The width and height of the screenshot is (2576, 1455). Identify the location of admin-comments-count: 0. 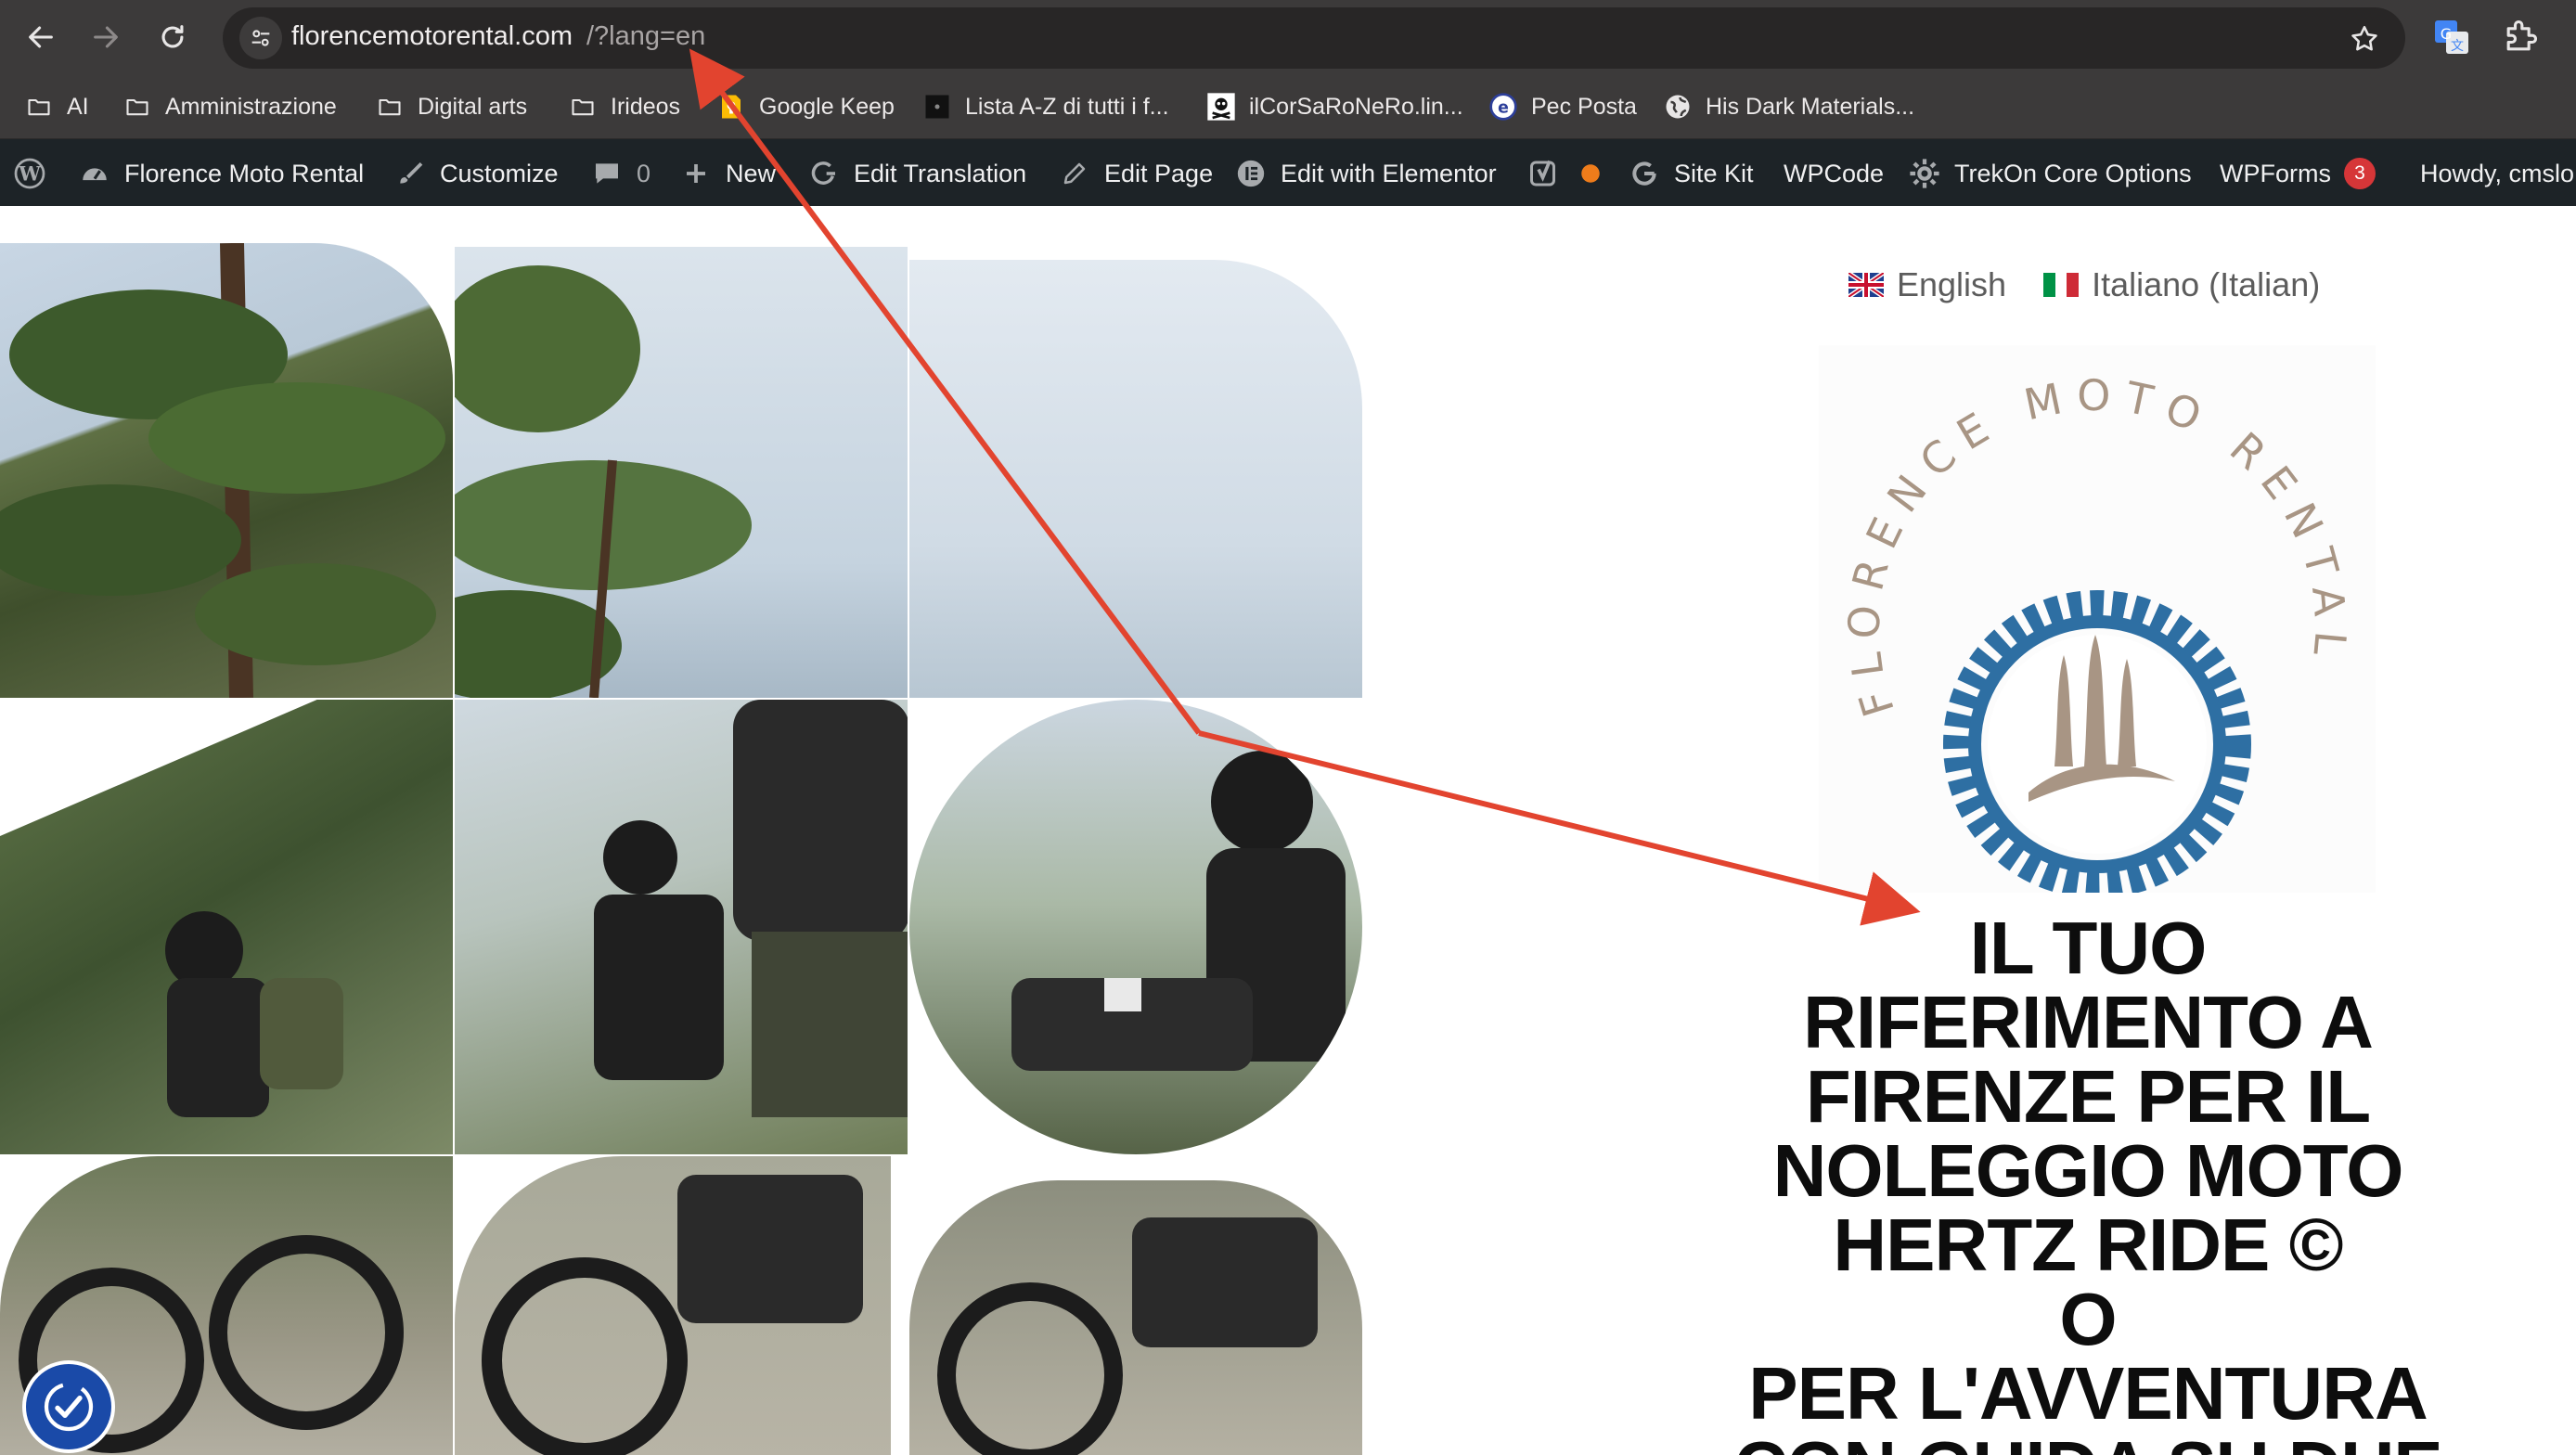
(644, 173).